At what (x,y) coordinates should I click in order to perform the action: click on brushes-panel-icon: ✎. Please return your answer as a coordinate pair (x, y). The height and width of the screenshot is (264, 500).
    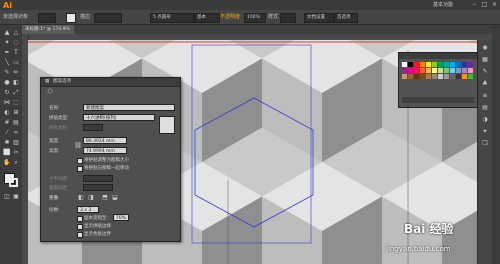
    Looking at the image, I should click on (485, 72).